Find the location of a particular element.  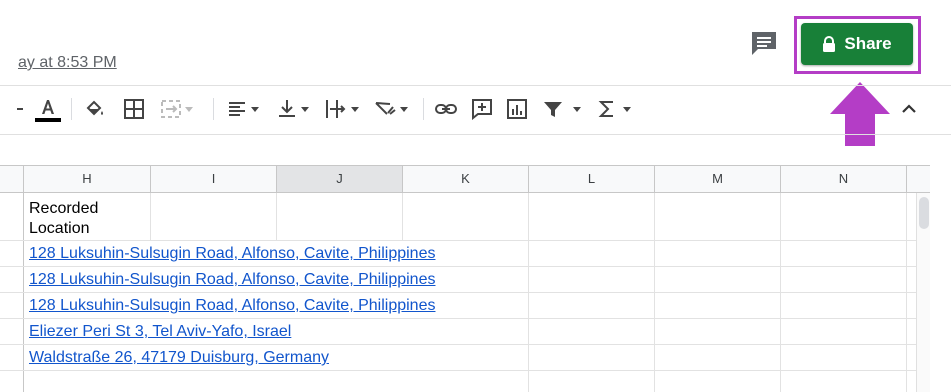

annotation-arrow-icon is located at coordinates (860, 114).